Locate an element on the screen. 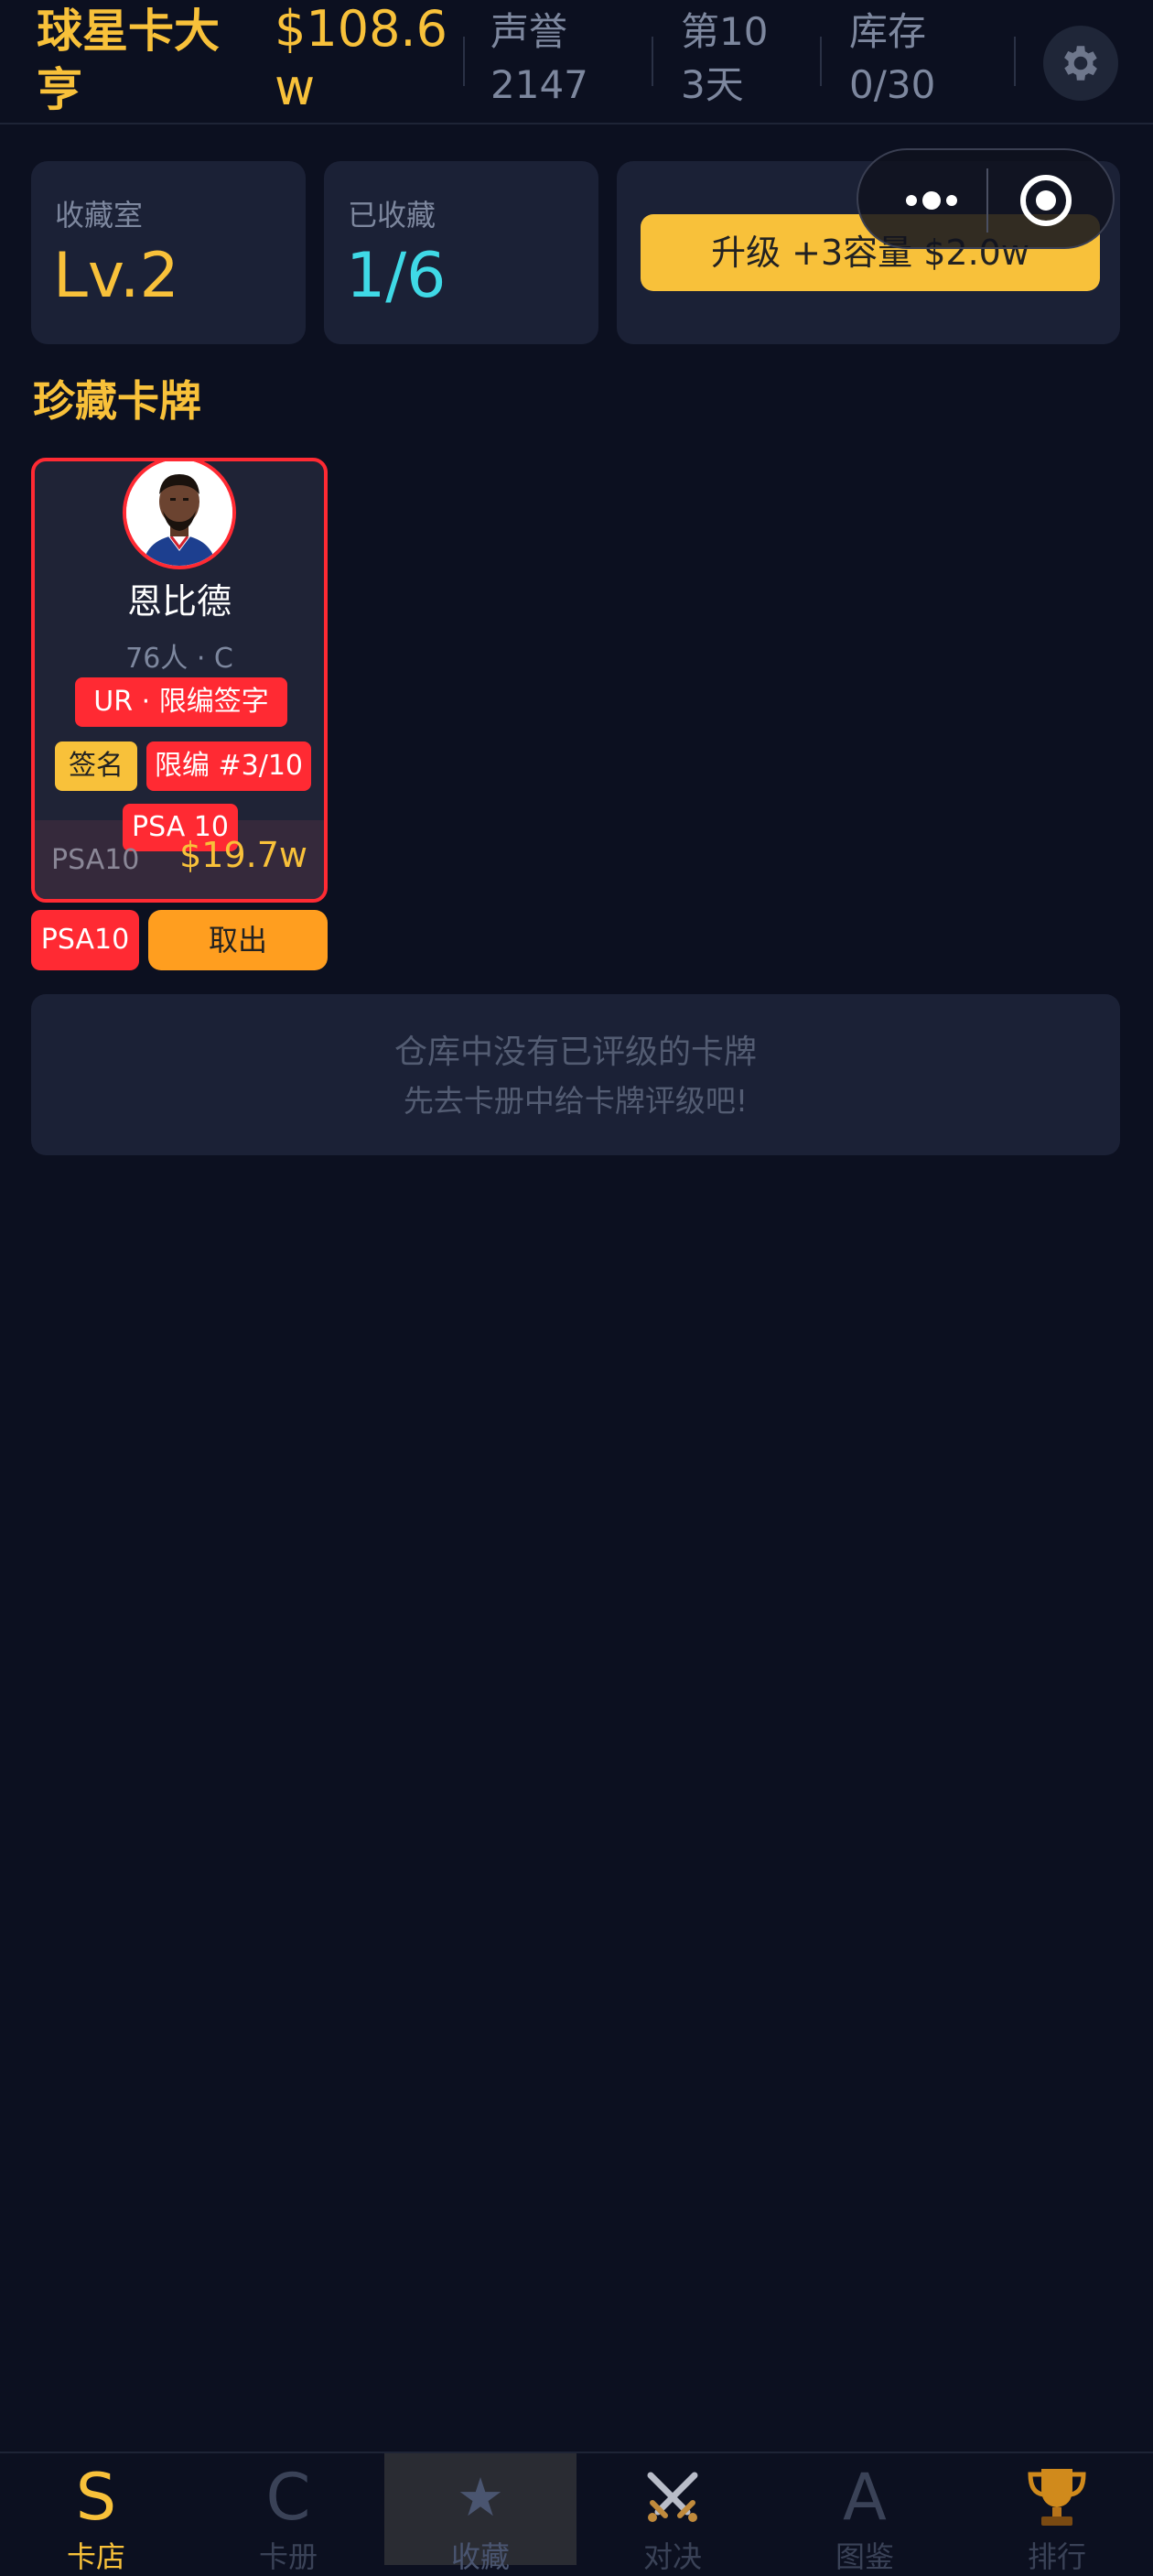 The image size is (1153, 2576). gear-icon is located at coordinates (1080, 64).